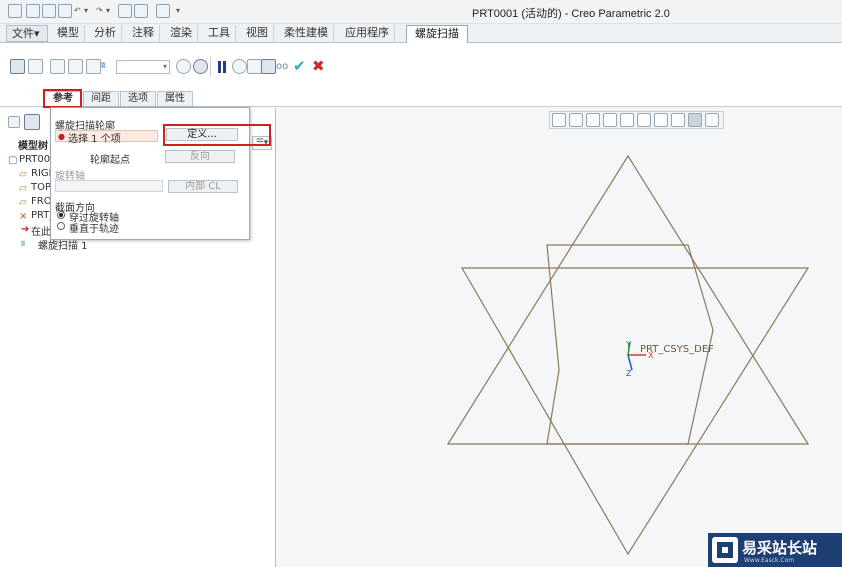 This screenshot has width=842, height=567. Describe the element at coordinates (628, 344) in the screenshot. I see `csys-y-label: Y` at that location.